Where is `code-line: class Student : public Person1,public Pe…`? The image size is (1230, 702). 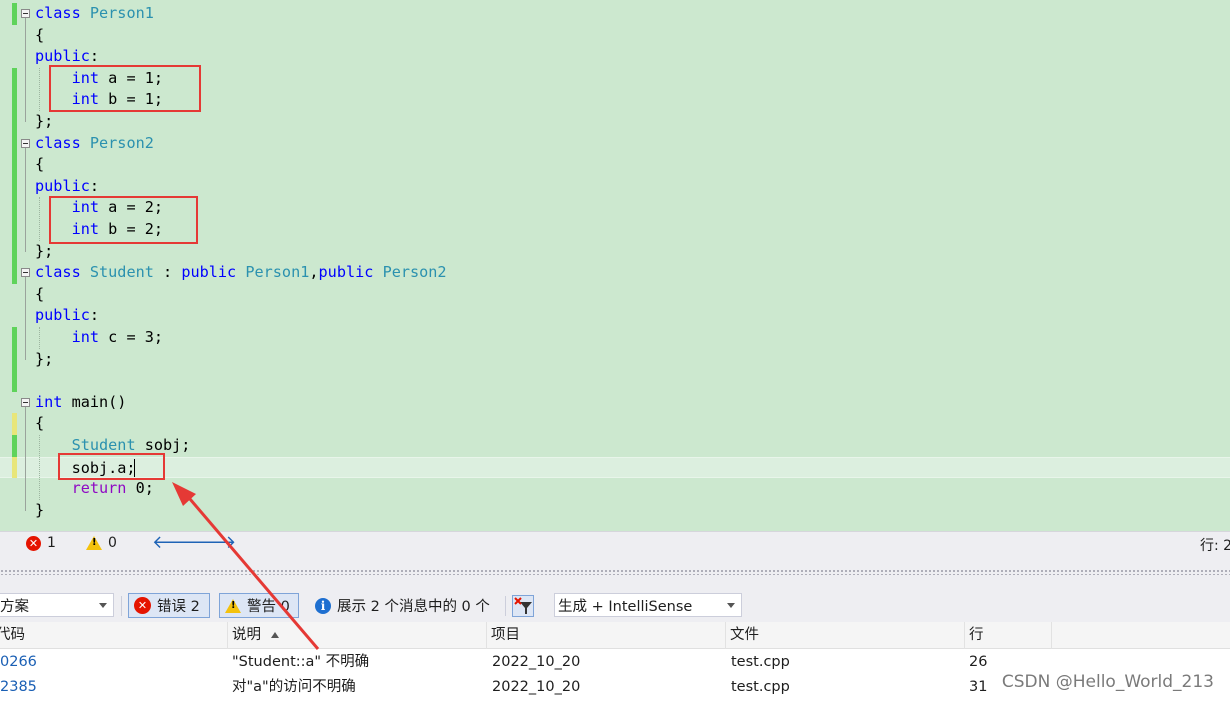
code-line: class Student : public Person1,public Pe… is located at coordinates (615, 273).